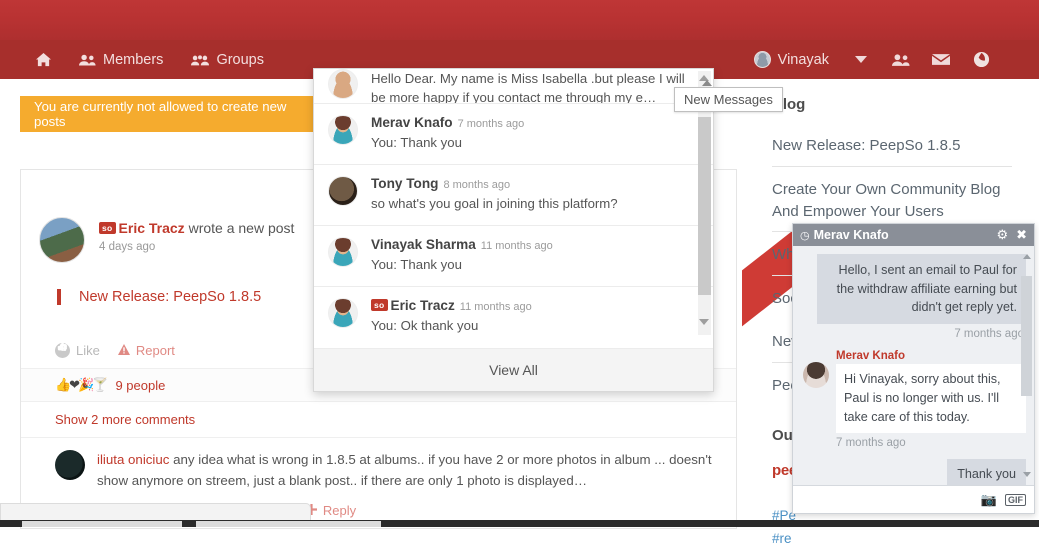 The width and height of the screenshot is (1039, 550). Describe the element at coordinates (405, 184) in the screenshot. I see `message-sender-name: Tony Tong` at that location.